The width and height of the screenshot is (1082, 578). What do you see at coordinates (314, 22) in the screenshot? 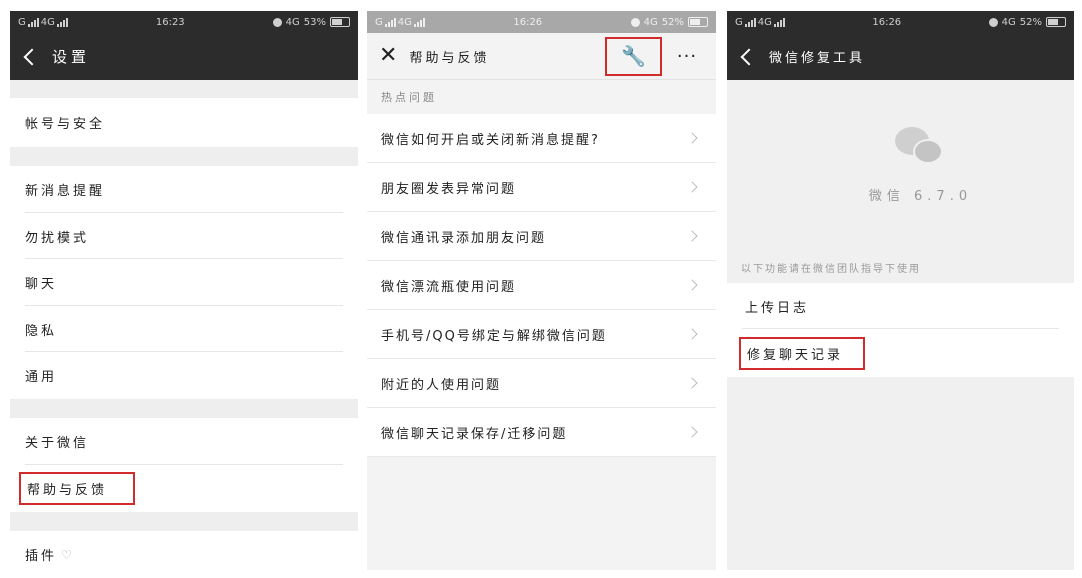
I see `battery-percent: 53%` at bounding box center [314, 22].